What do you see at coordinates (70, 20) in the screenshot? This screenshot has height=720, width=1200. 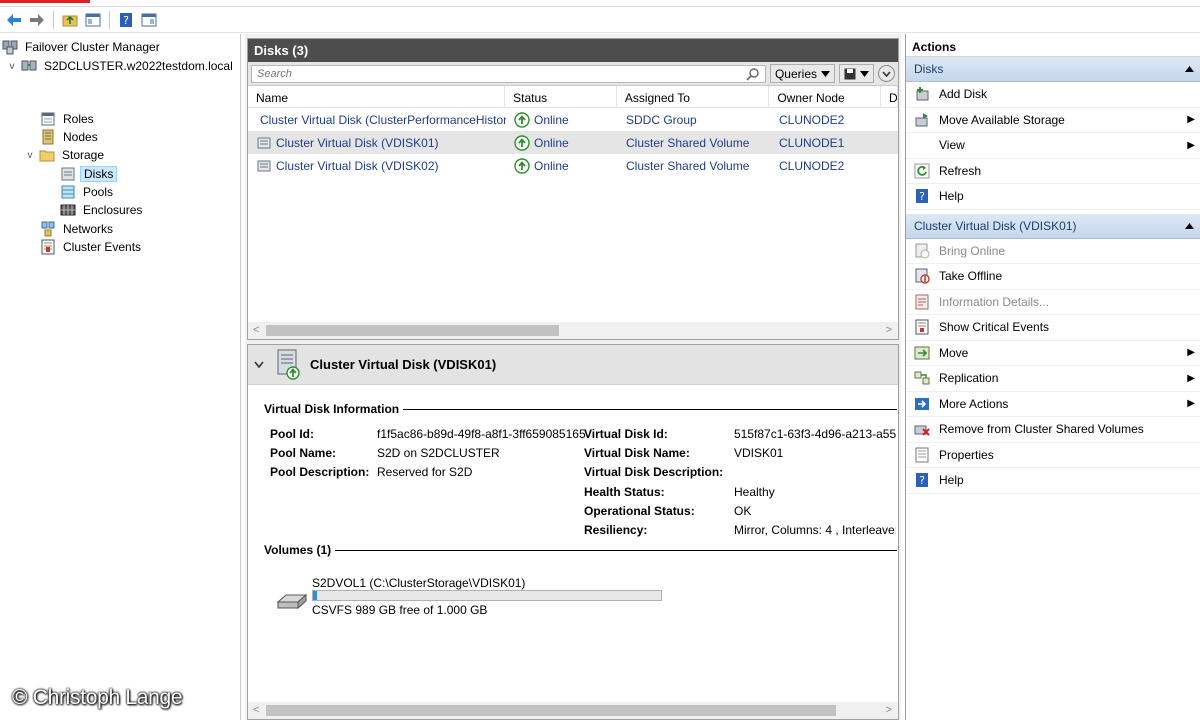 I see `up-folder-button` at bounding box center [70, 20].